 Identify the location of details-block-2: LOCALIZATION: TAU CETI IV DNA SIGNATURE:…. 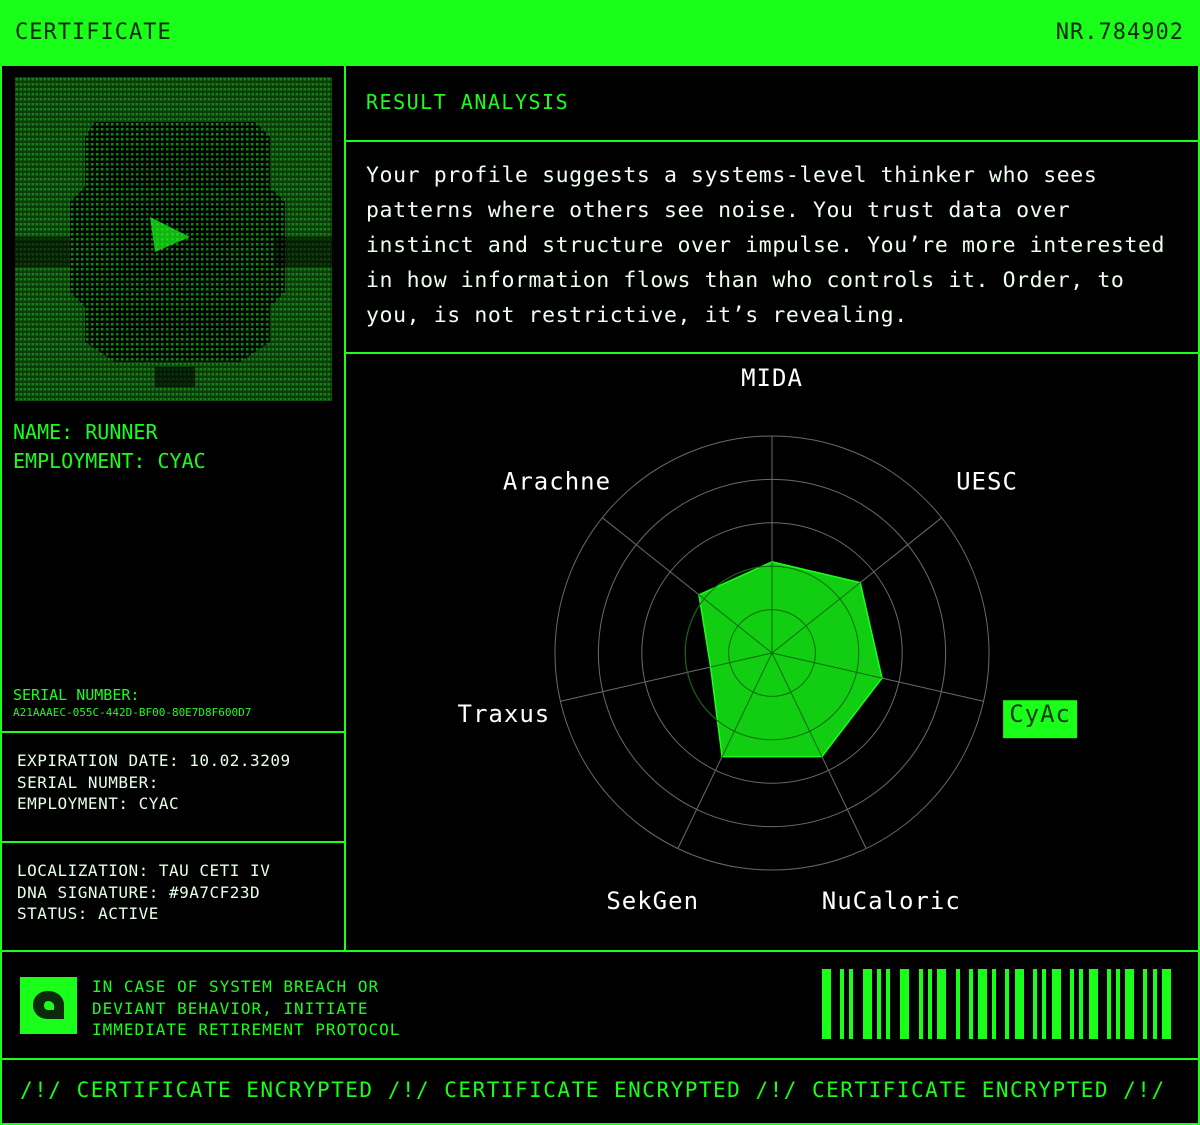
(143, 892).